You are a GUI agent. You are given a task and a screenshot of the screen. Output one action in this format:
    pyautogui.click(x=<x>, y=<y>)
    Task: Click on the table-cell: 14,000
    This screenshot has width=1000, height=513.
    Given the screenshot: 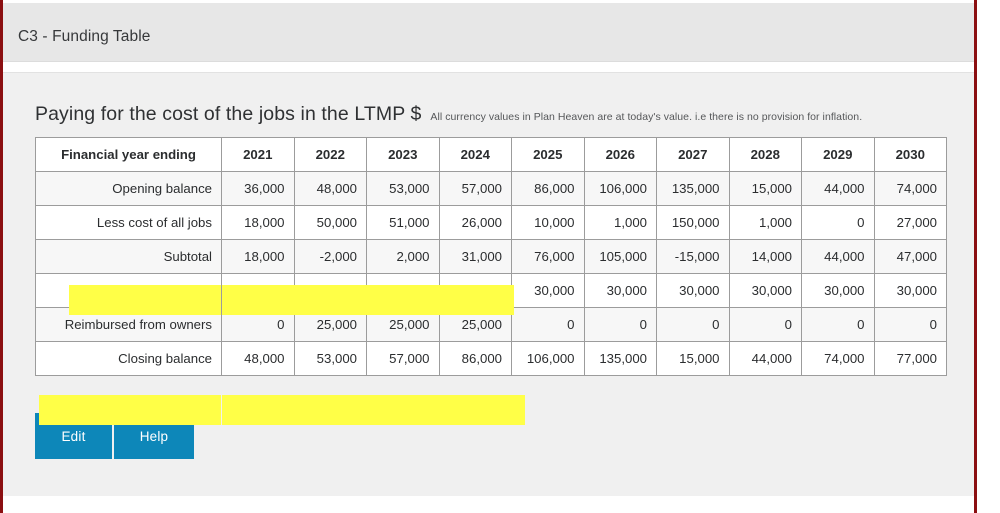 What is the action you would take?
    pyautogui.click(x=765, y=256)
    